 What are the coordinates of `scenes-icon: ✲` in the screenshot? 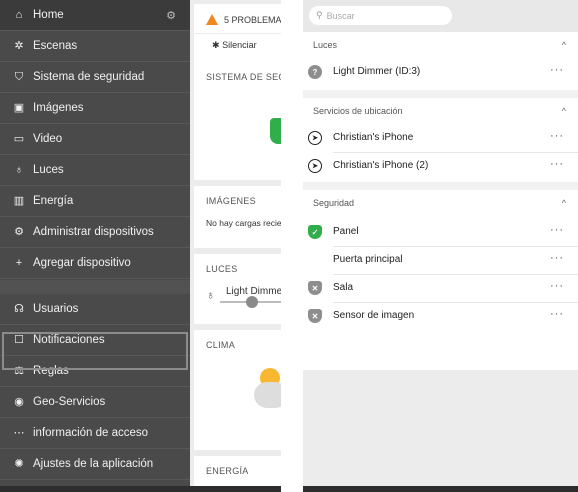 It's located at (19, 46).